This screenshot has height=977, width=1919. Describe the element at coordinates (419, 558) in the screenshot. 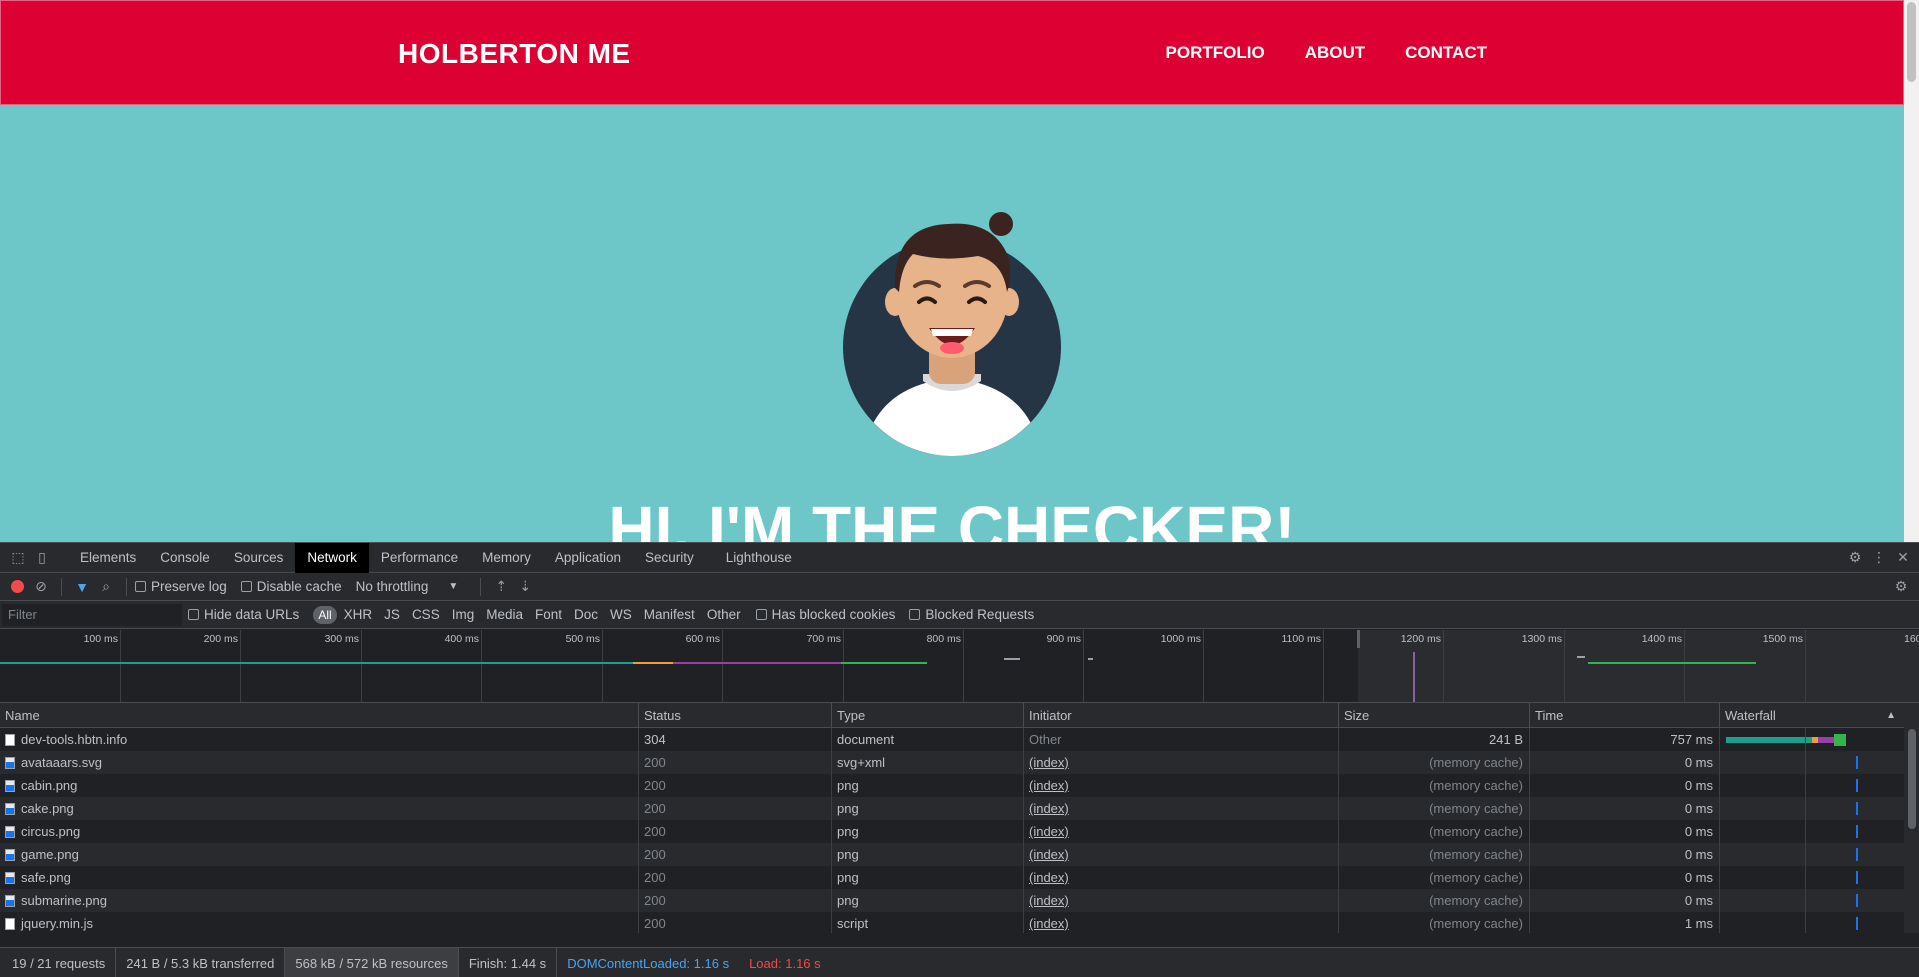

I see `tab-performance: Performance` at that location.